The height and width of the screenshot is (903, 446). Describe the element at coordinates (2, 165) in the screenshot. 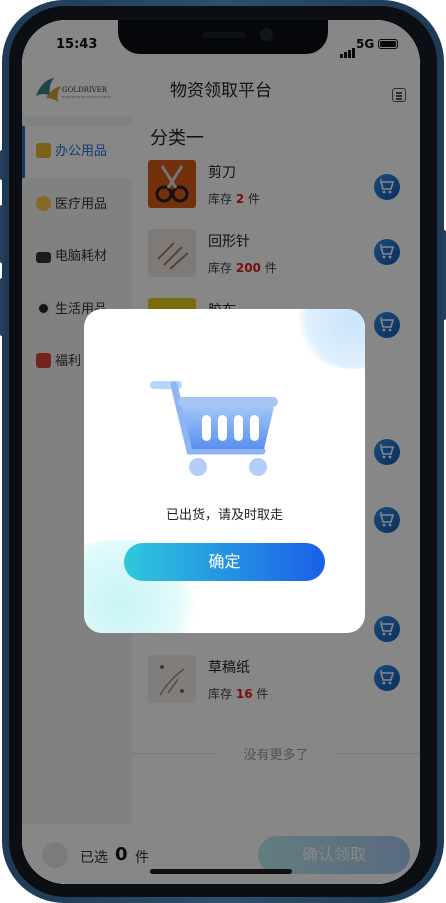

I see `side-button` at that location.